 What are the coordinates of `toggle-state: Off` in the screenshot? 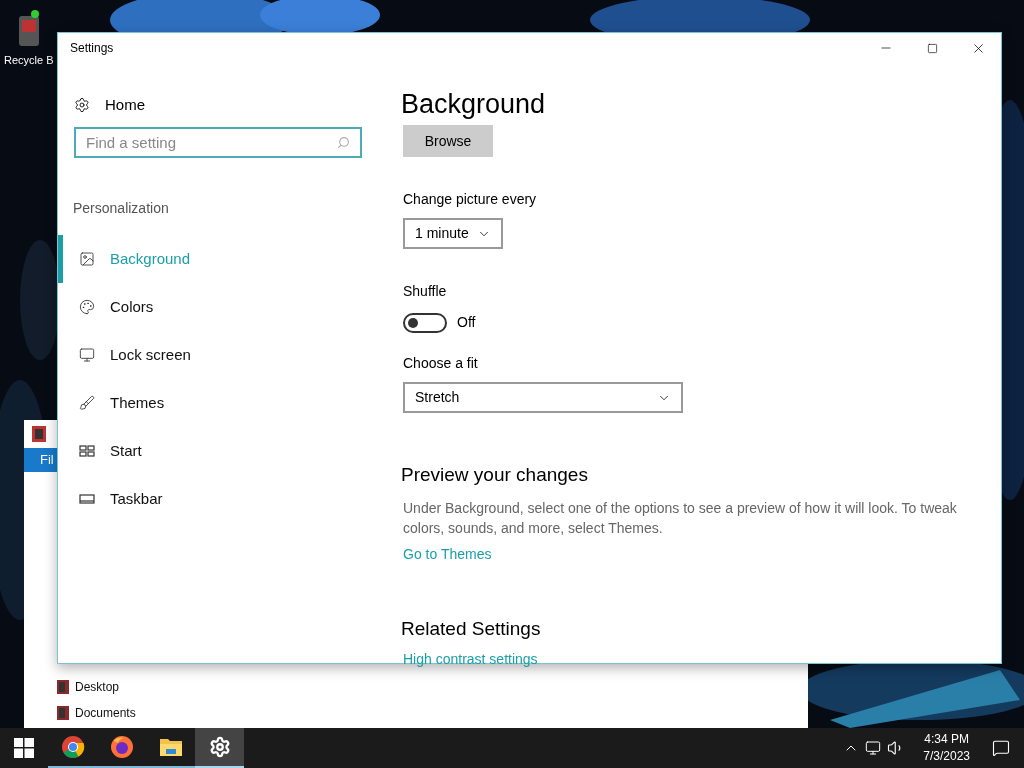 It's located at (466, 322).